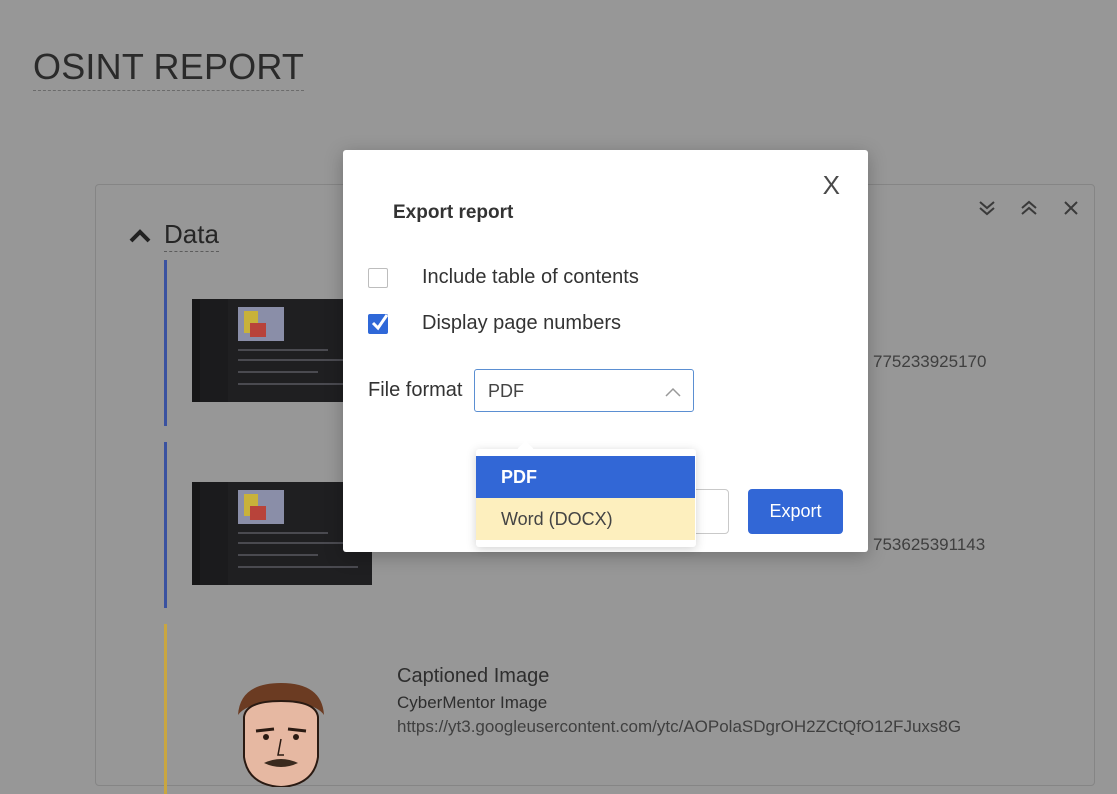  I want to click on panel-toolbar, so click(1029, 208).